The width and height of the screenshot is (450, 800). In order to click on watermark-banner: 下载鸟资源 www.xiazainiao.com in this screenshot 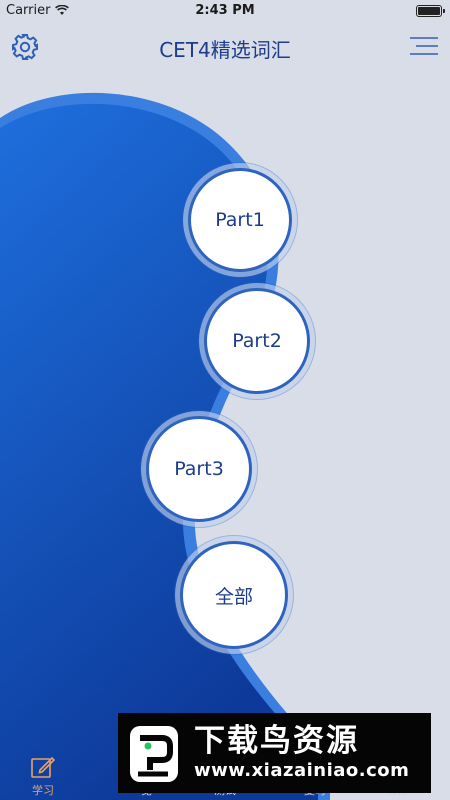, I will do `click(274, 753)`.